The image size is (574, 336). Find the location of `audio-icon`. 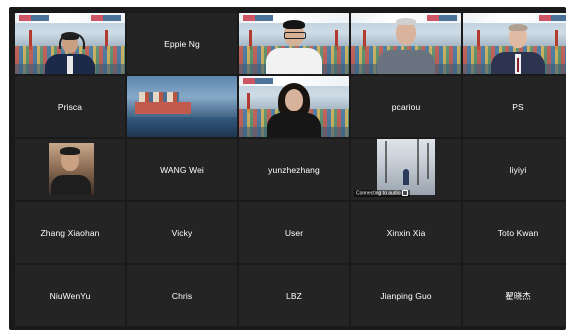

audio-icon is located at coordinates (405, 192).